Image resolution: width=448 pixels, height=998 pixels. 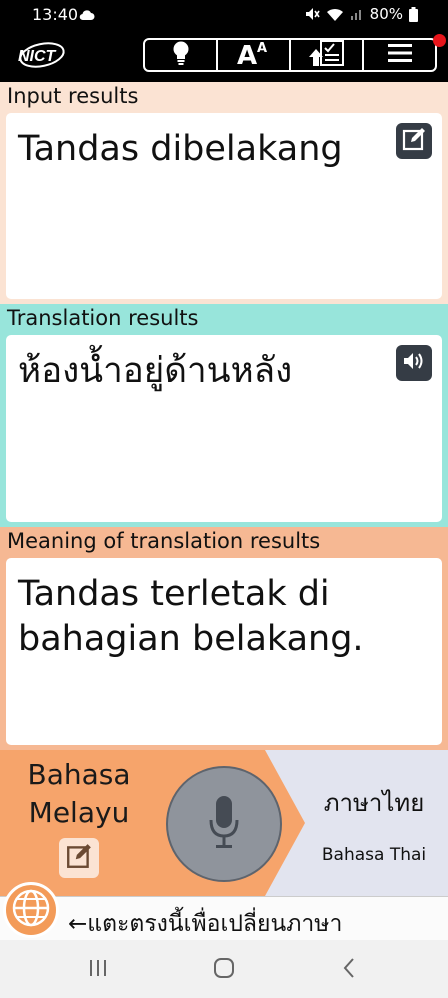 What do you see at coordinates (55, 14) in the screenshot?
I see `status-time: 13:40` at bounding box center [55, 14].